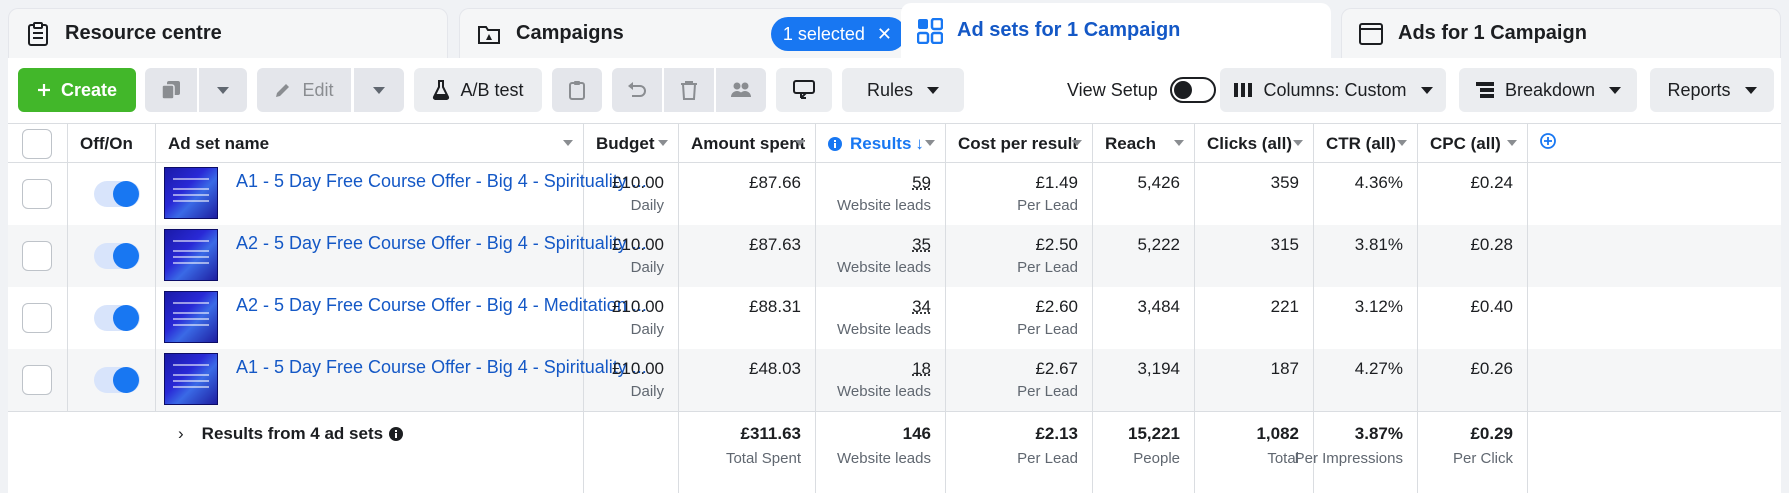 Image resolution: width=1789 pixels, height=493 pixels. Describe the element at coordinates (881, 452) in the screenshot. I see `totals-results: 146 Website leads` at that location.